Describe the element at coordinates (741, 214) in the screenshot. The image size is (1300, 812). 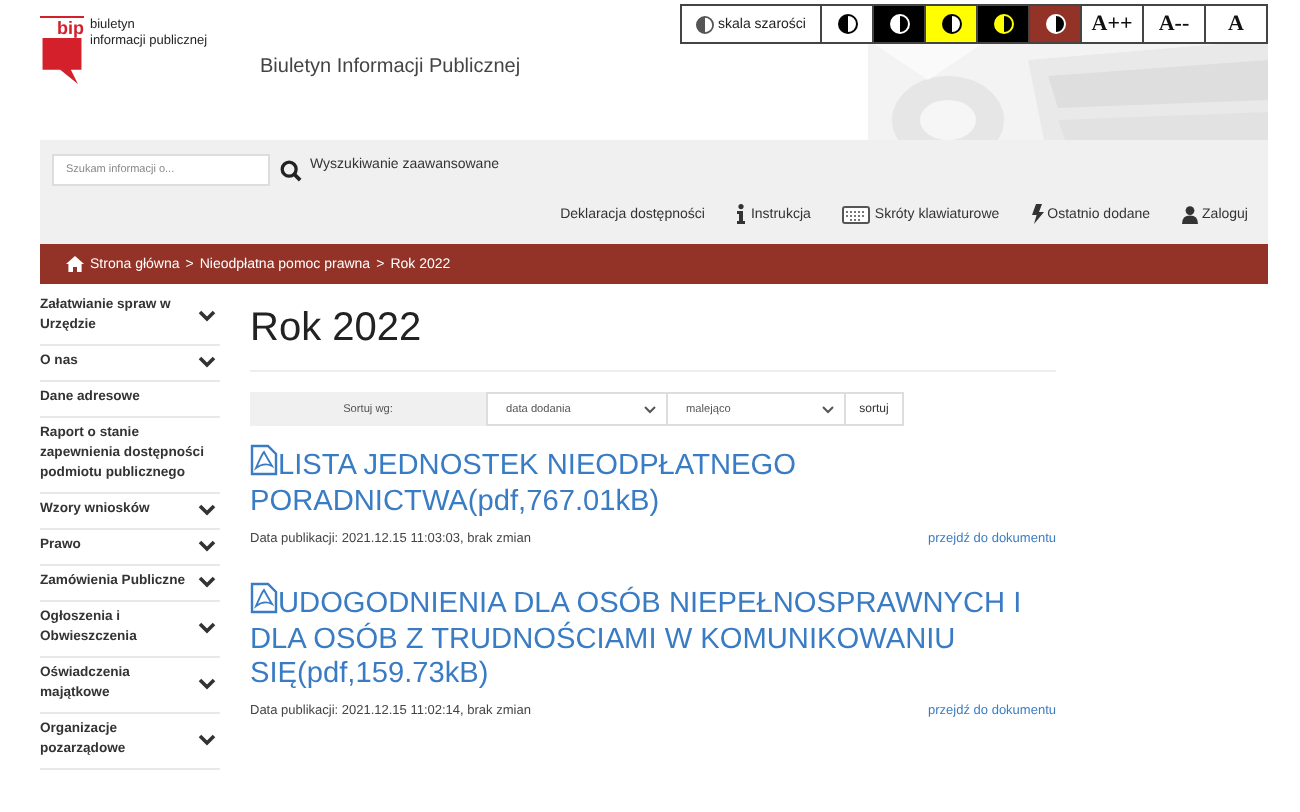
I see `info-icon` at that location.